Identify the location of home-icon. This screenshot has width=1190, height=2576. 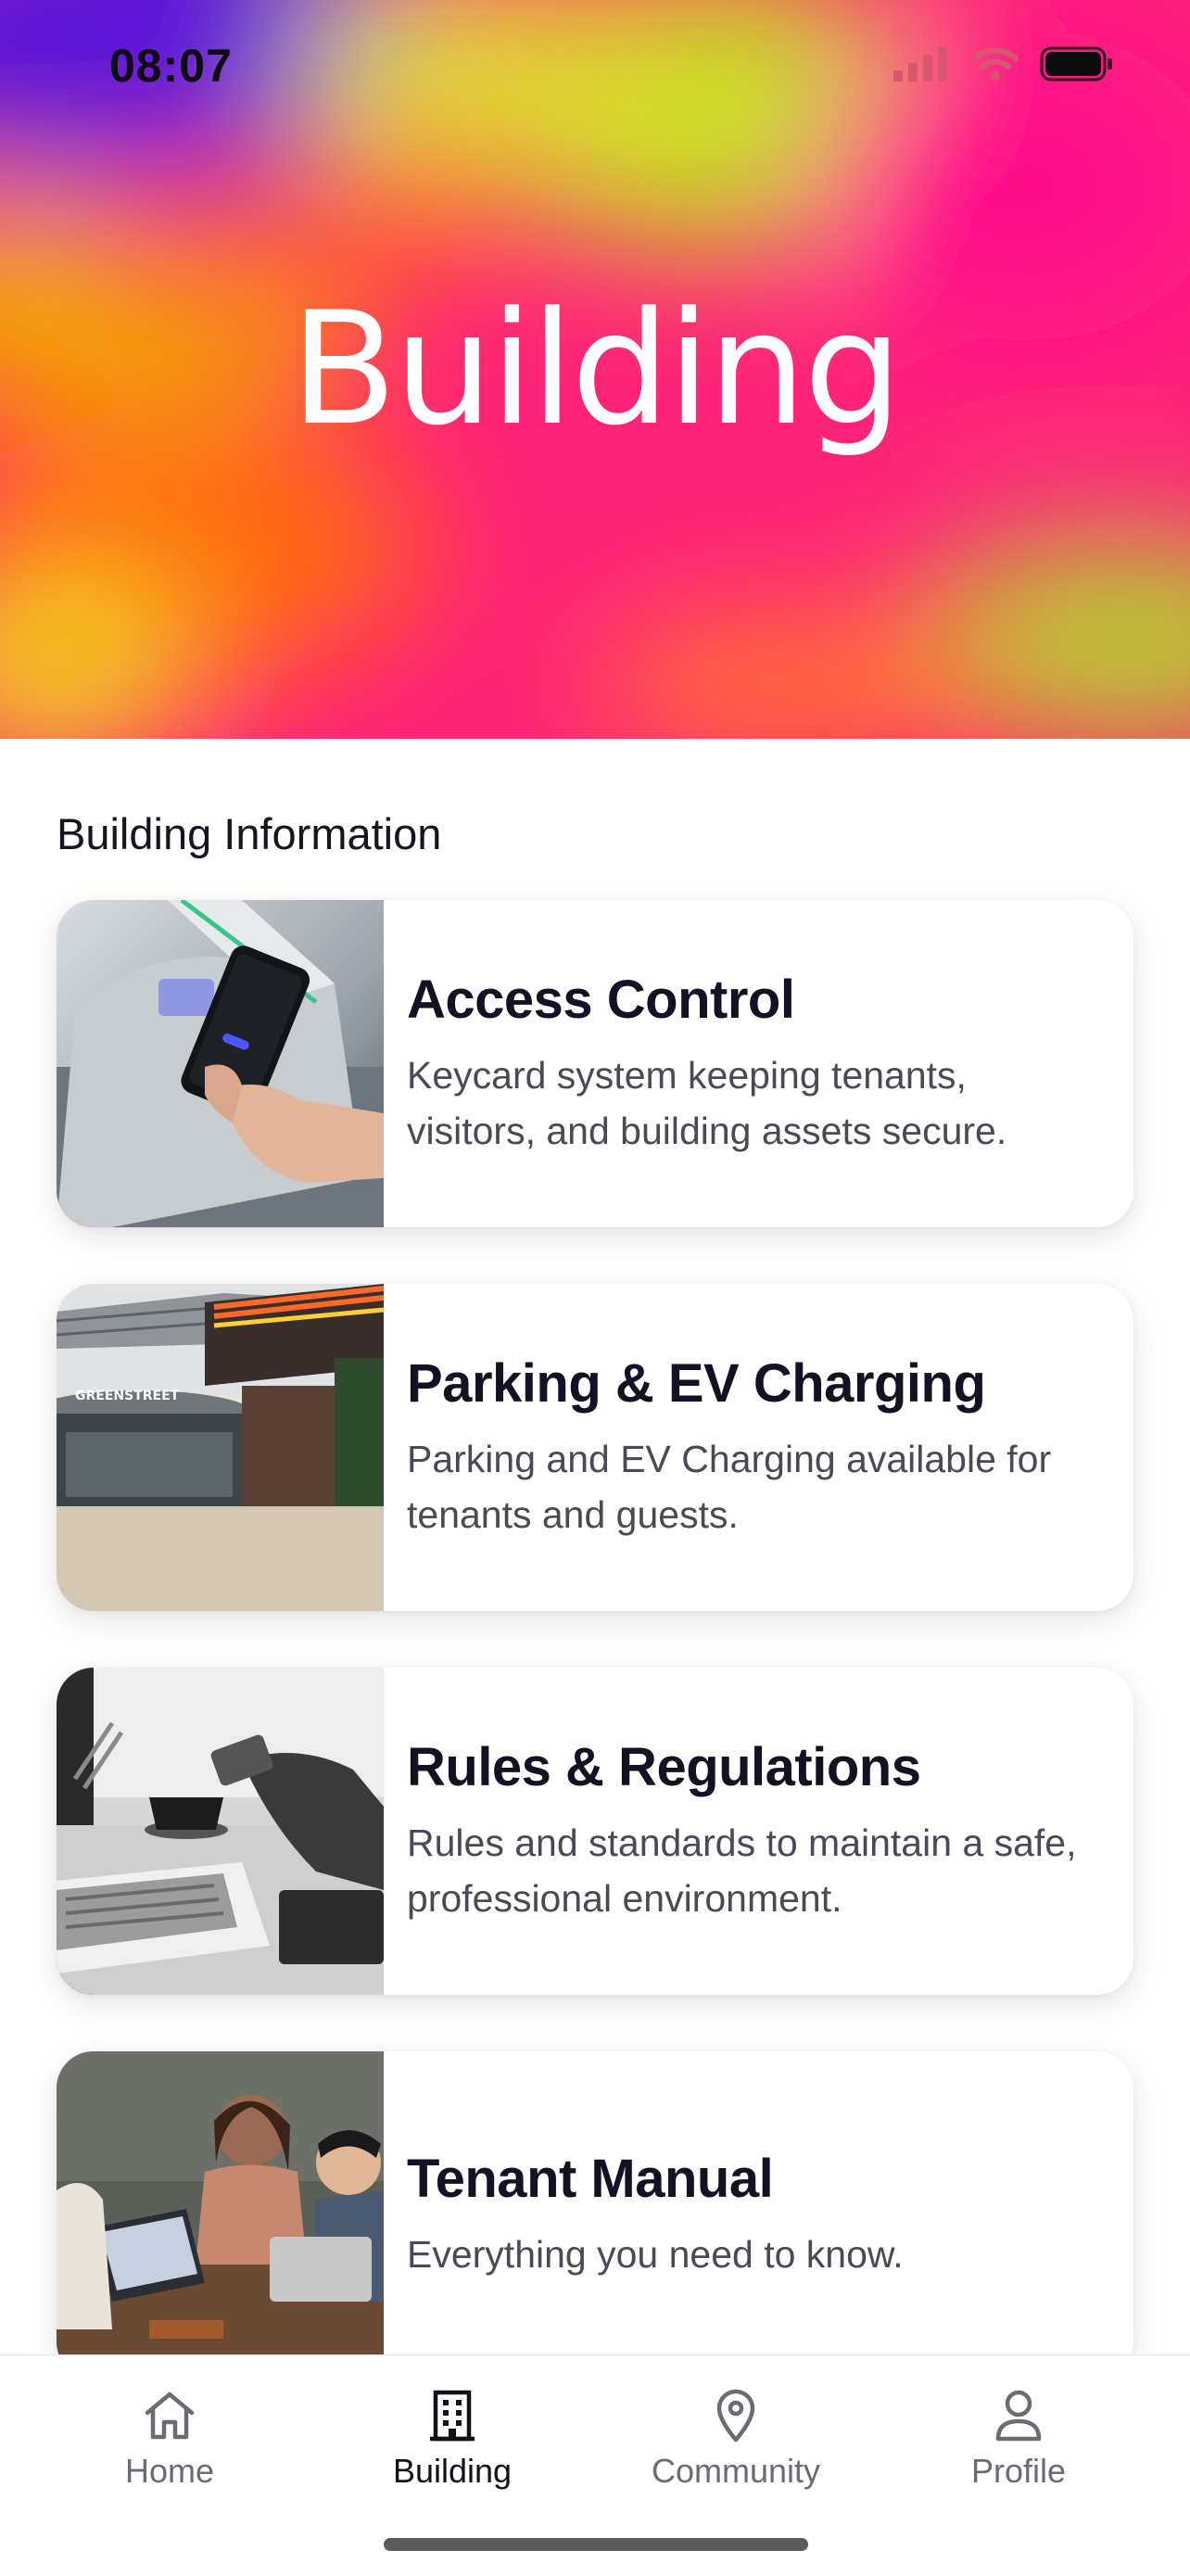
(170, 2416).